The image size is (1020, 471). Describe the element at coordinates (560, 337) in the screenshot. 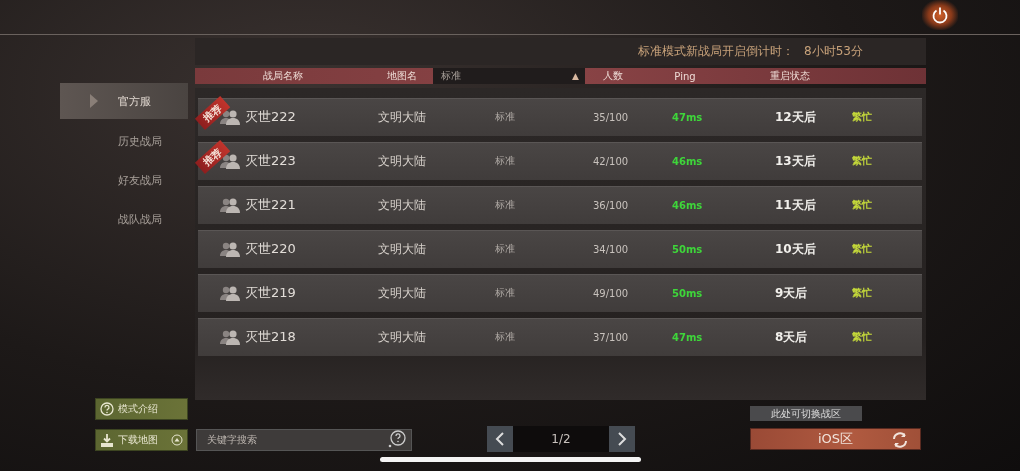

I see `server-row: 灭世218 文明大陆 标准 37/100 47ms 8天后 繁忙` at that location.